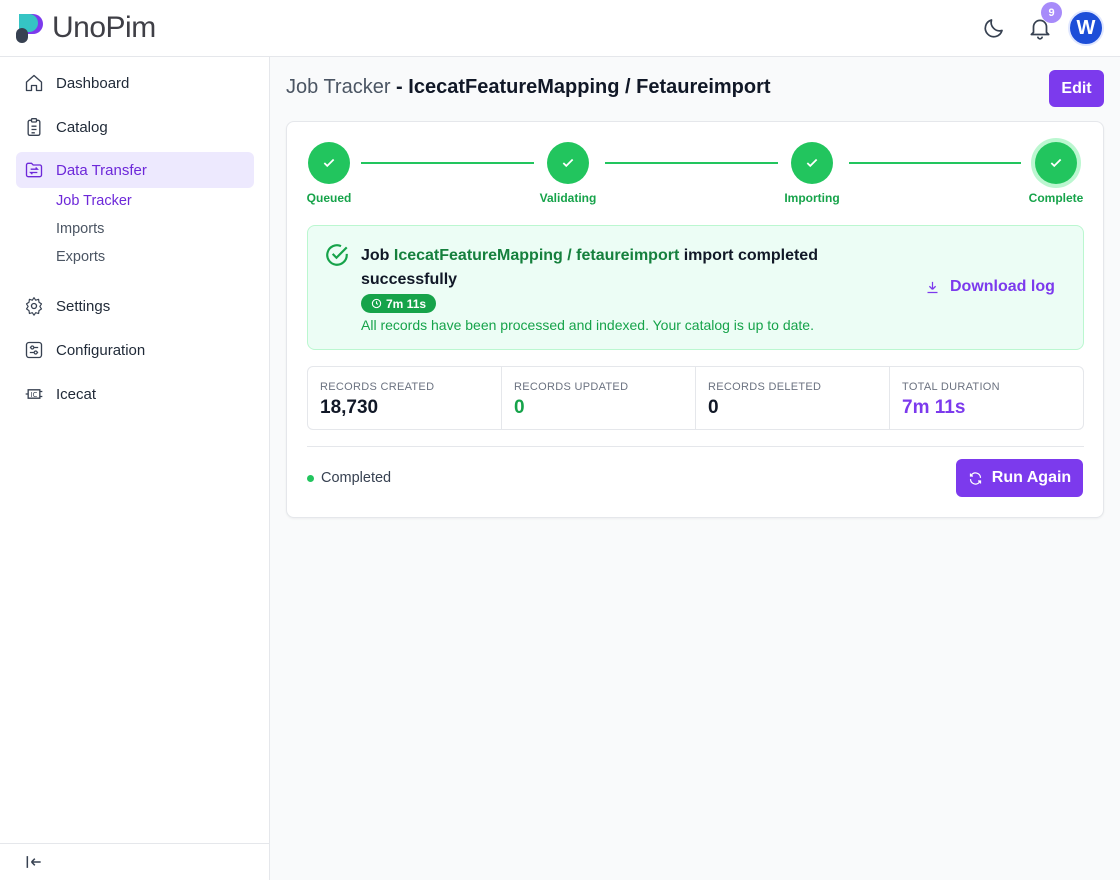 The image size is (1120, 880). What do you see at coordinates (1002, 286) in the screenshot?
I see `download-log-label: Download log` at bounding box center [1002, 286].